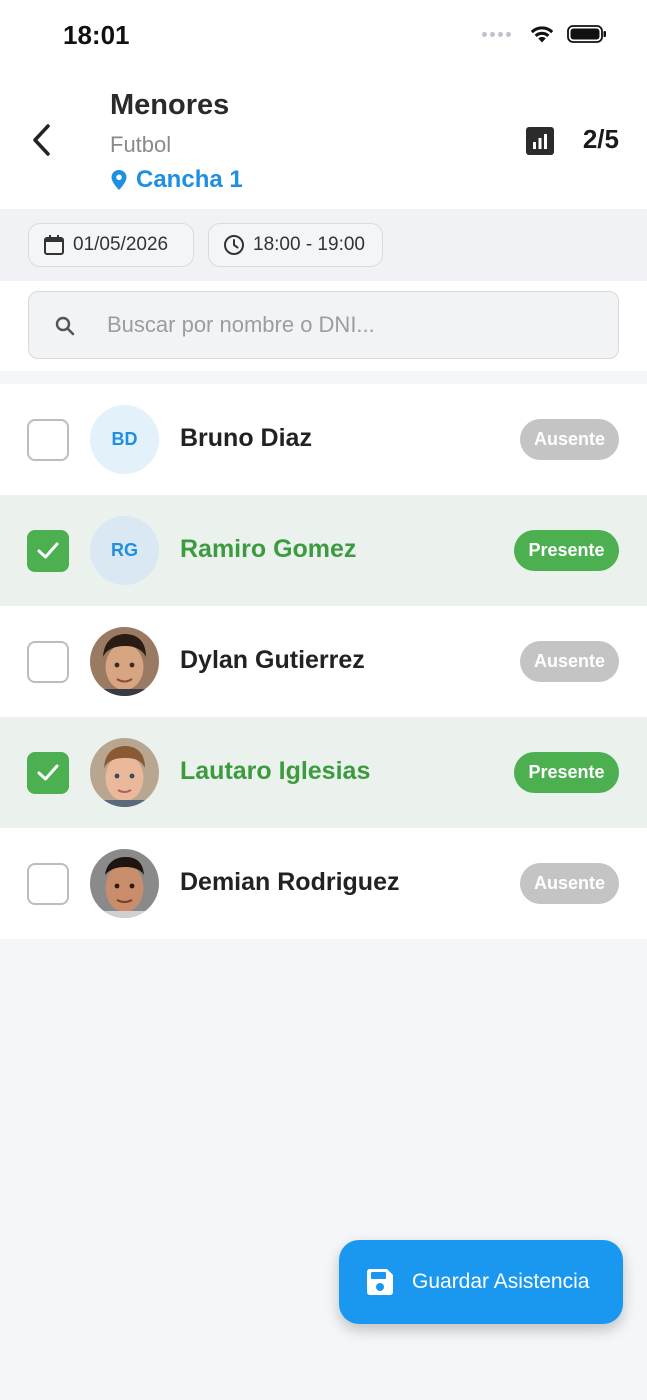 This screenshot has width=647, height=1400. I want to click on search-box, so click(323, 325).